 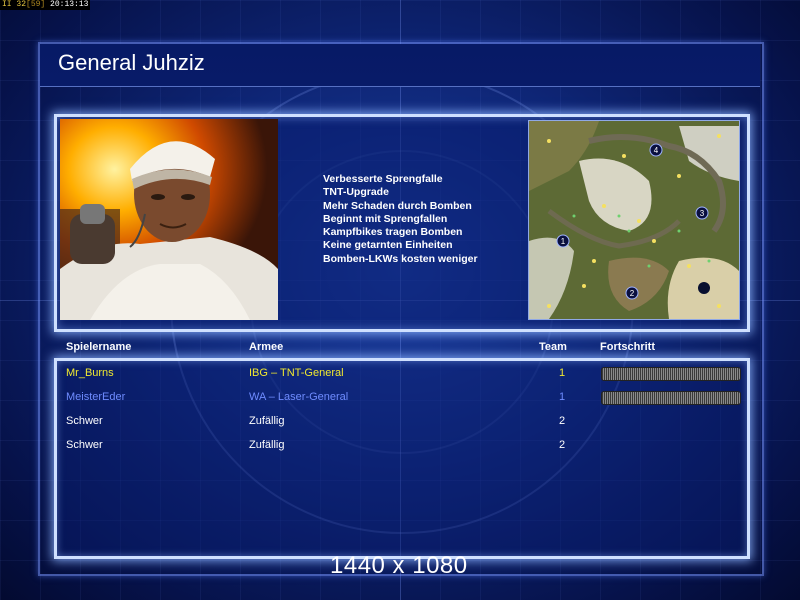 What do you see at coordinates (90, 373) in the screenshot?
I see `player-name: Mr_Burns` at bounding box center [90, 373].